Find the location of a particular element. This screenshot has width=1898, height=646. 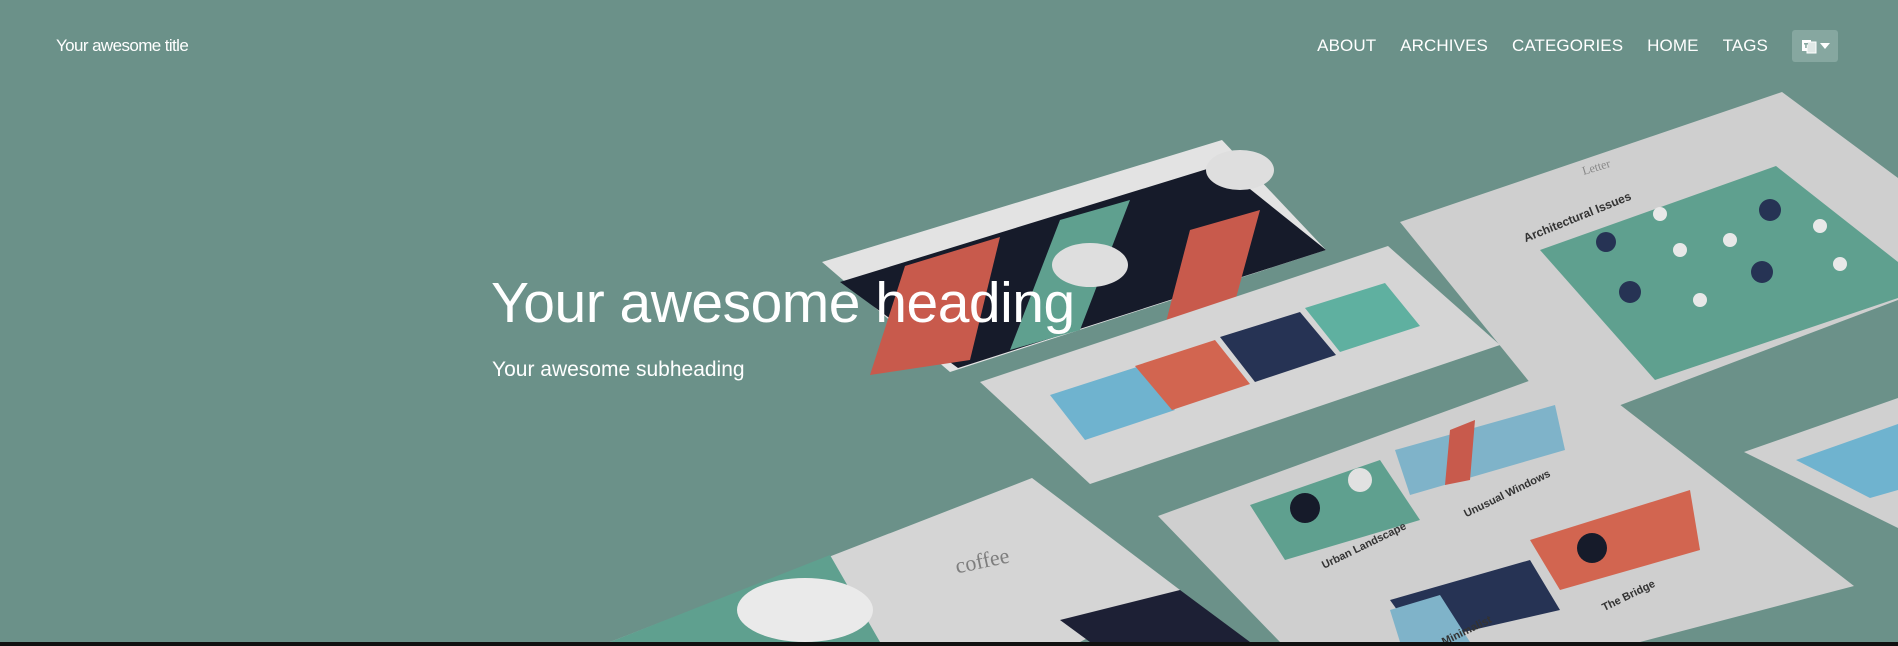

page-bottom-border is located at coordinates (949, 644).